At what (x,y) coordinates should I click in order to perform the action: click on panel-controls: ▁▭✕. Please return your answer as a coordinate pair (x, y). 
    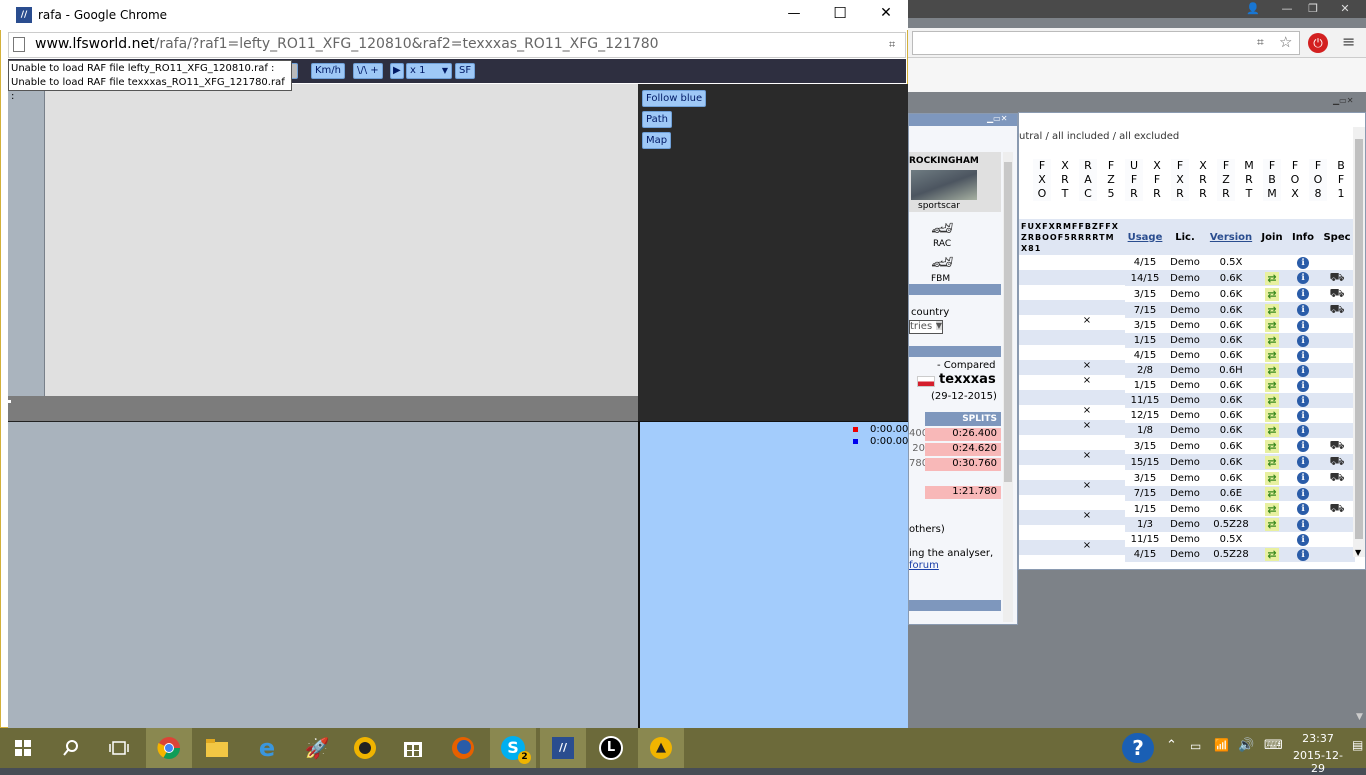
    Looking at the image, I should click on (997, 118).